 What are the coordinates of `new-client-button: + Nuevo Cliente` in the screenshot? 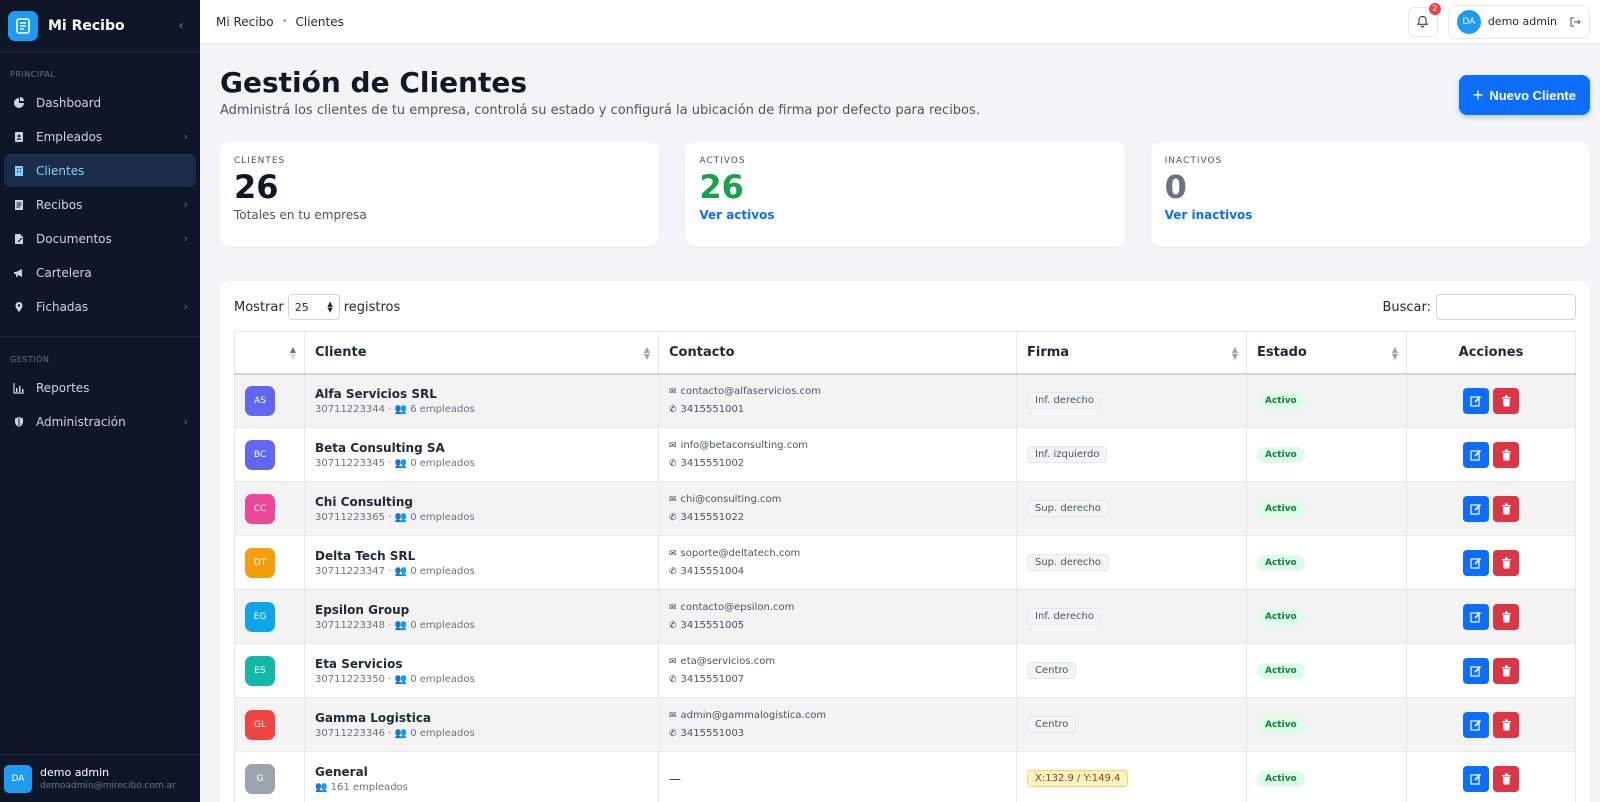 It's located at (1524, 95).